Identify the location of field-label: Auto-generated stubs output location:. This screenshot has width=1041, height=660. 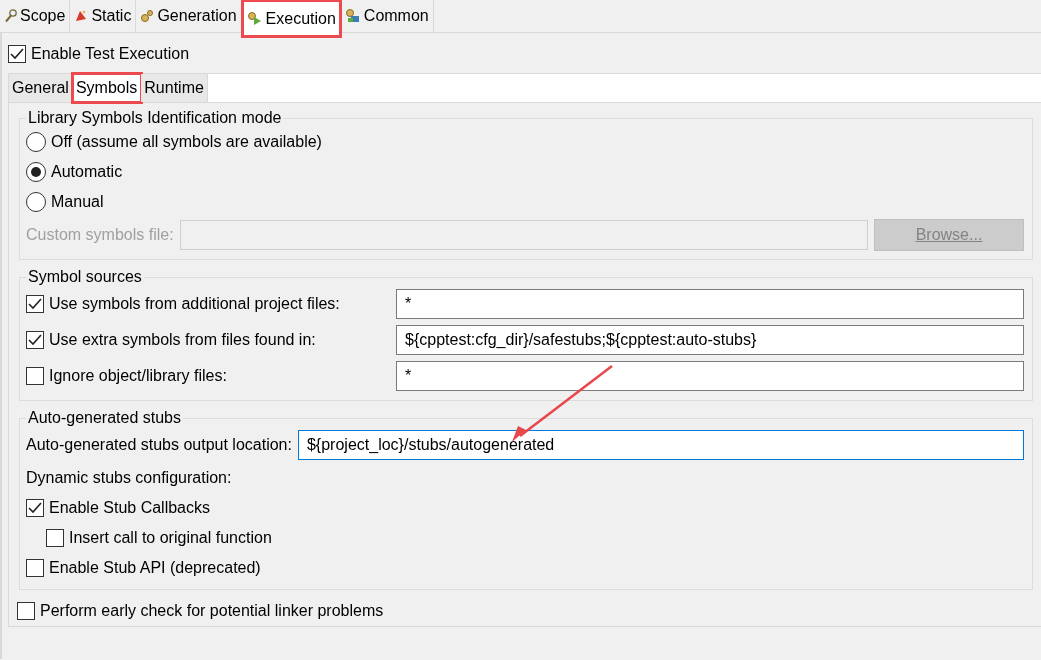
(159, 445).